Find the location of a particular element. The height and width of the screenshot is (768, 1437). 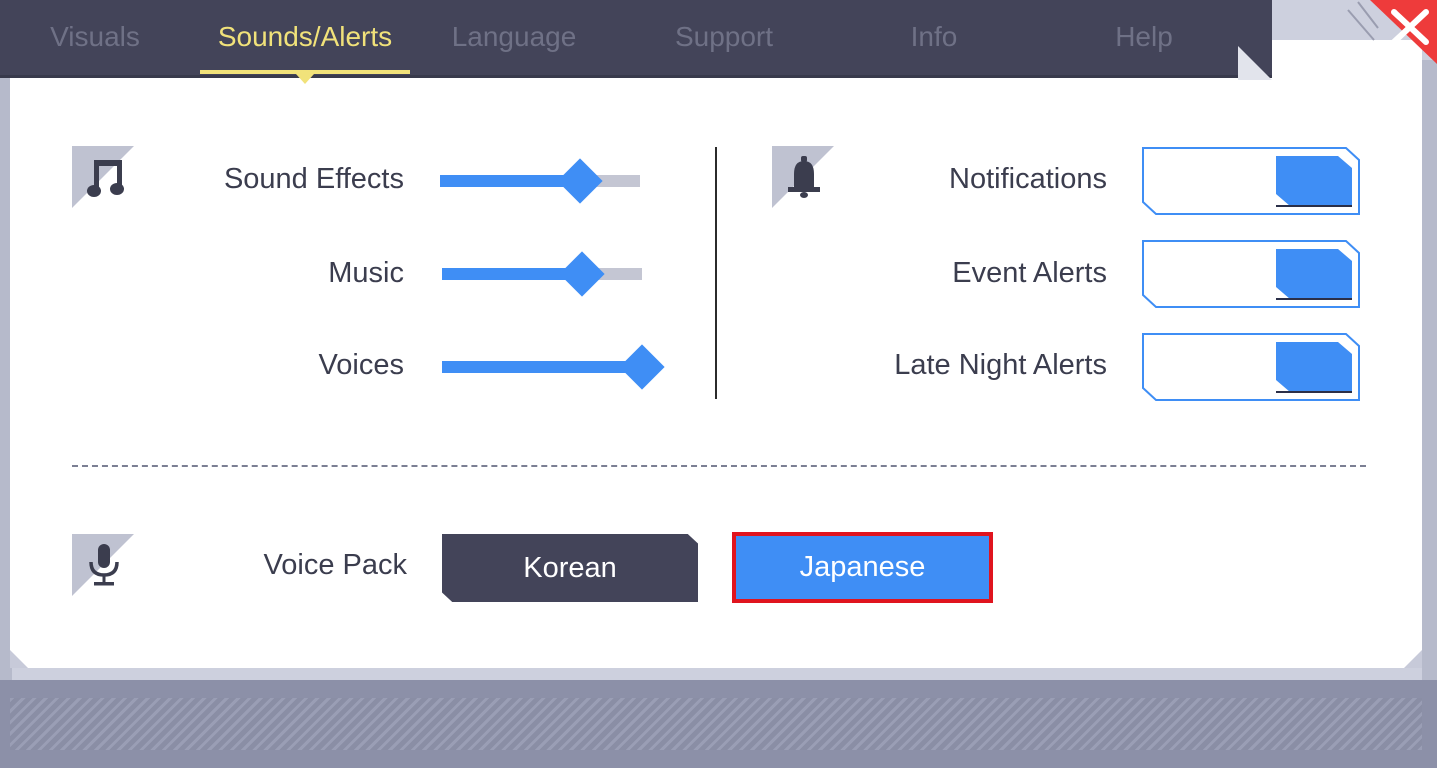

voice-pack-label: Voice Pack is located at coordinates (335, 565).